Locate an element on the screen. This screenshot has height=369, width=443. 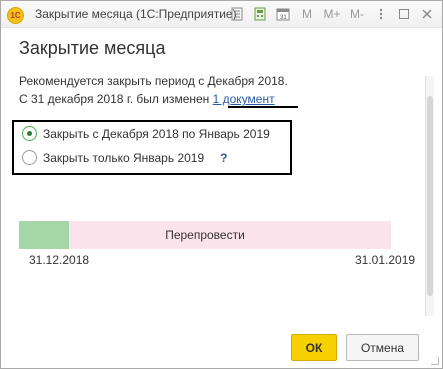
period-option-dec-jan: Закрыть с Декабря 2018 по Январь 2019 is located at coordinates (146, 133).